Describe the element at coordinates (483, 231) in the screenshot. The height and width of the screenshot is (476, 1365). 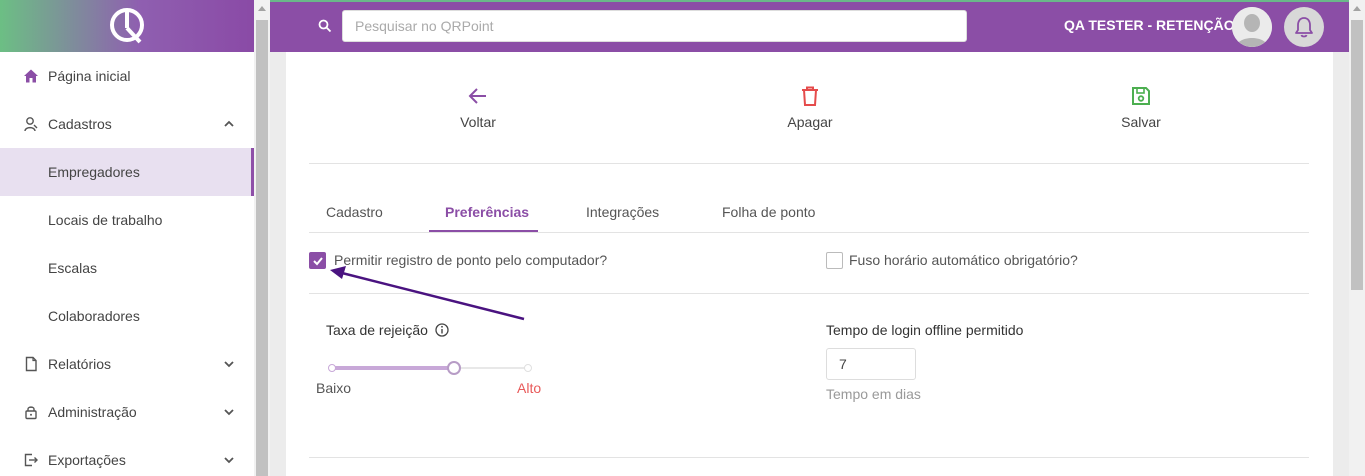
I see `active-tab-indicator` at that location.